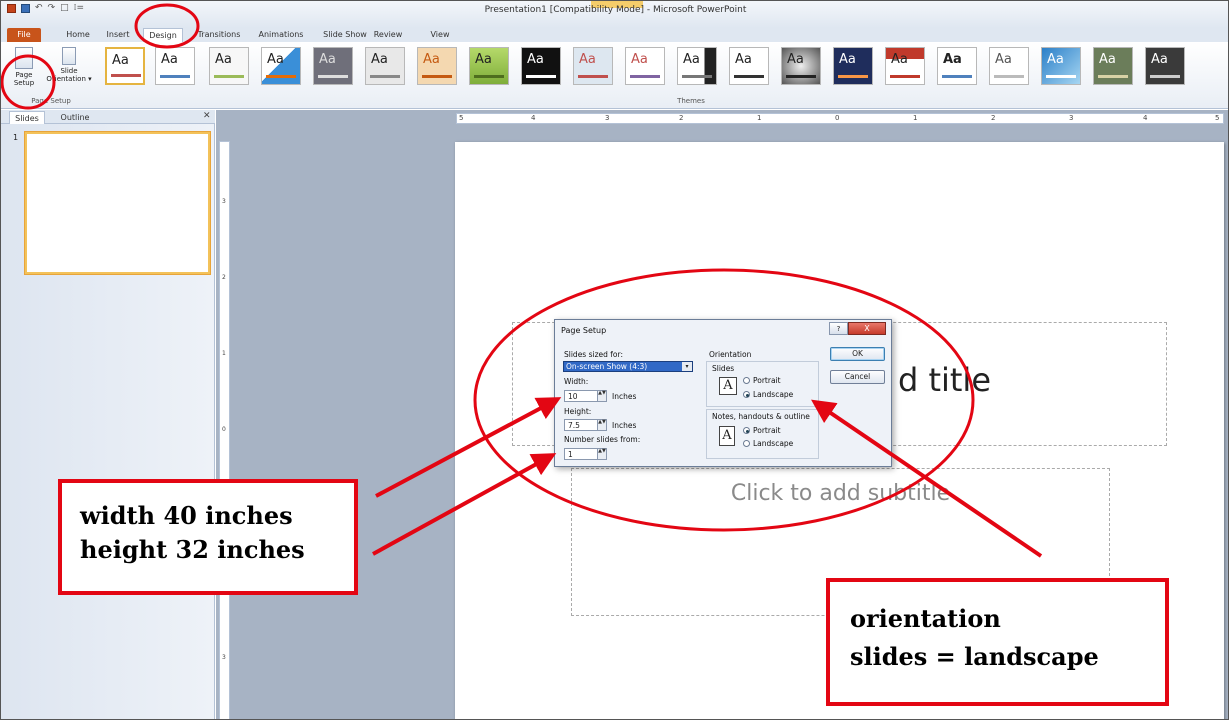  What do you see at coordinates (767, 430) in the screenshot?
I see `notes-portrait-label: Portrait` at bounding box center [767, 430].